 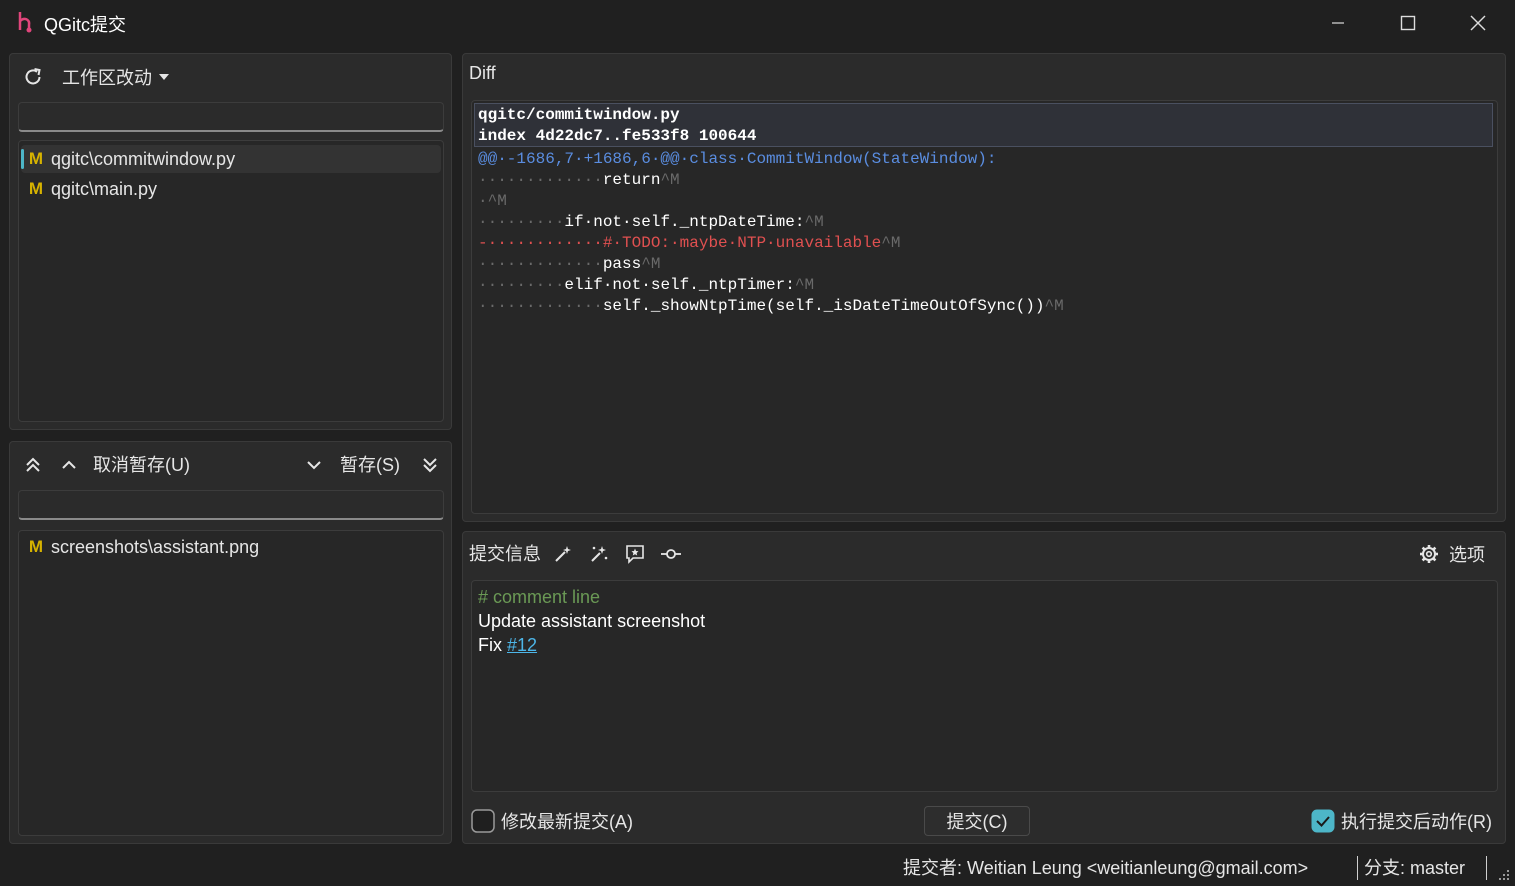 What do you see at coordinates (1323, 821) in the screenshot?
I see `checkbox-checked-icon` at bounding box center [1323, 821].